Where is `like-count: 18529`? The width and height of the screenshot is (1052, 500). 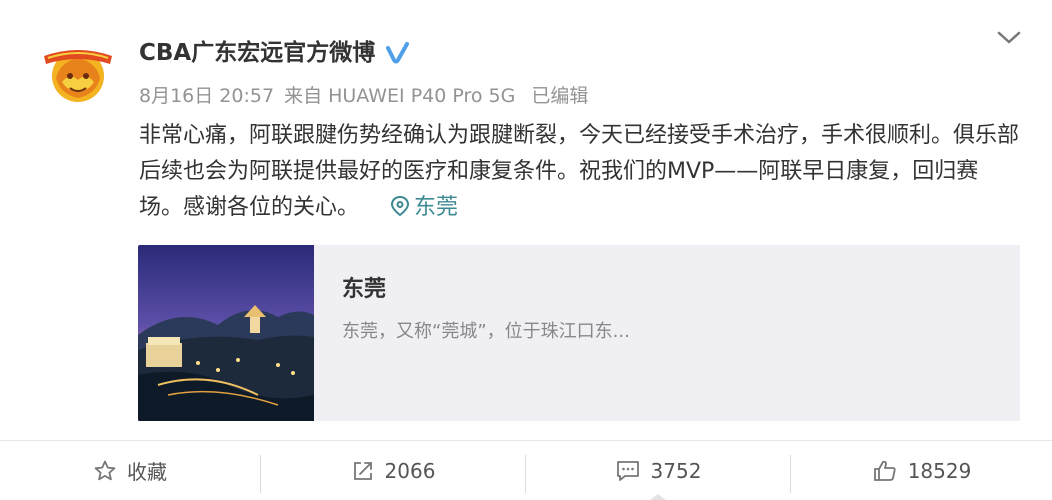 like-count: 18529 is located at coordinates (939, 470).